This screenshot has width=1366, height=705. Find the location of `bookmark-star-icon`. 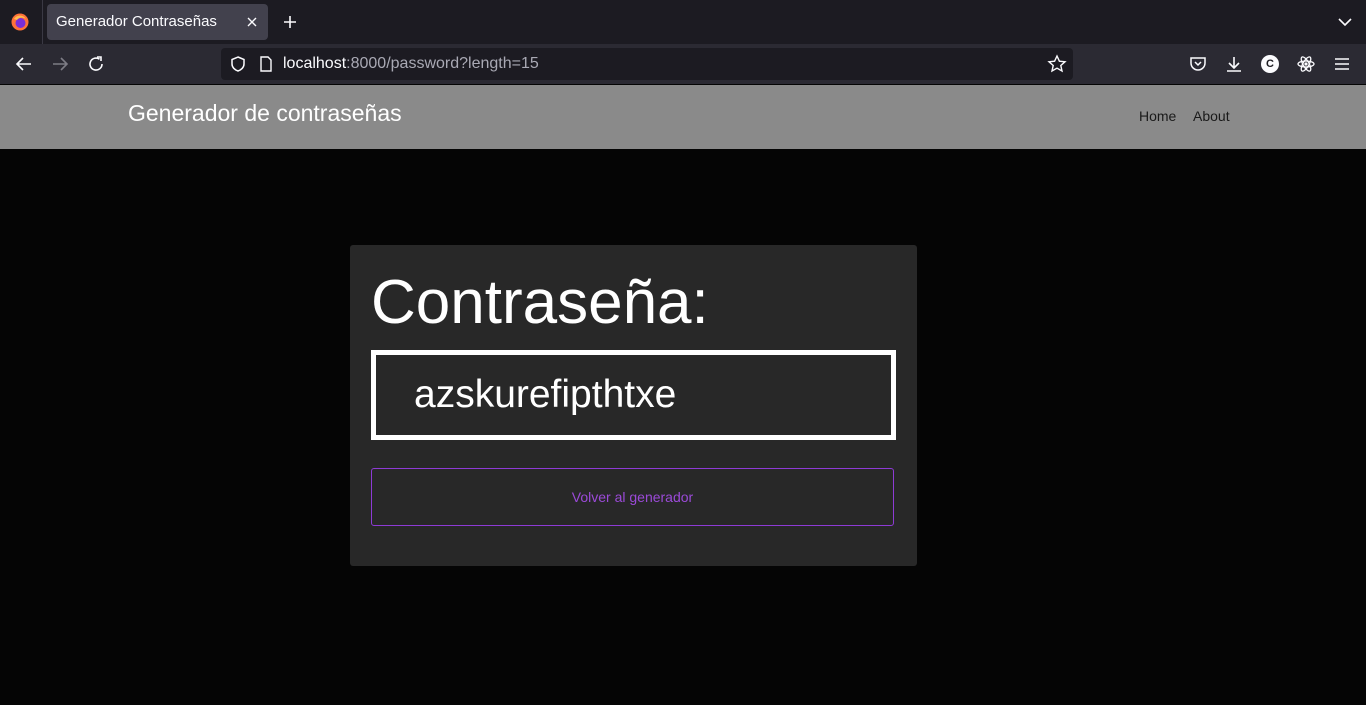

bookmark-star-icon is located at coordinates (1057, 64).